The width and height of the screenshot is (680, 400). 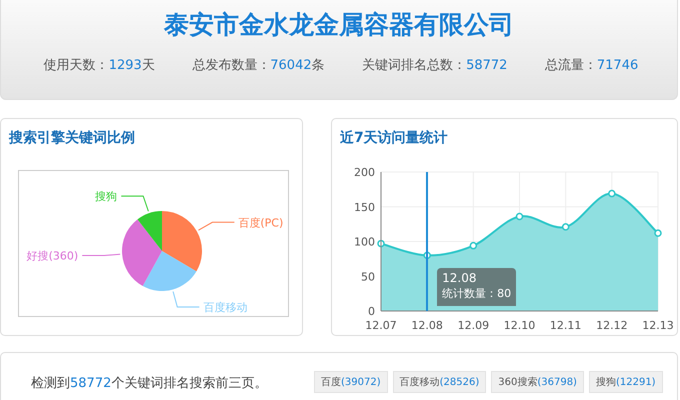 I want to click on engine-tag: 百度移动(28526), so click(x=439, y=382).